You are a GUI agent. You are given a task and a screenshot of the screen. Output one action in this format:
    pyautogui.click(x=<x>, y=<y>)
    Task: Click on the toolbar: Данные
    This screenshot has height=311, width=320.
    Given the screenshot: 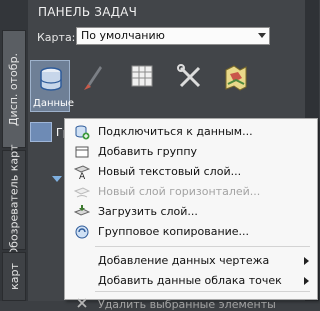 What is the action you would take?
    pyautogui.click(x=160, y=87)
    